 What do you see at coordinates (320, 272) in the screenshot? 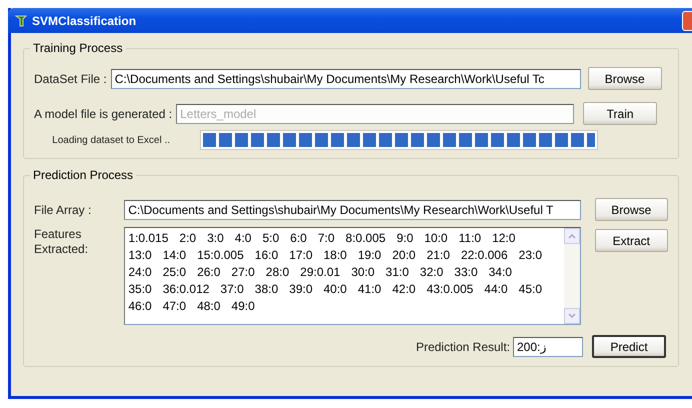
I see `feature-value: 29:0.01` at bounding box center [320, 272].